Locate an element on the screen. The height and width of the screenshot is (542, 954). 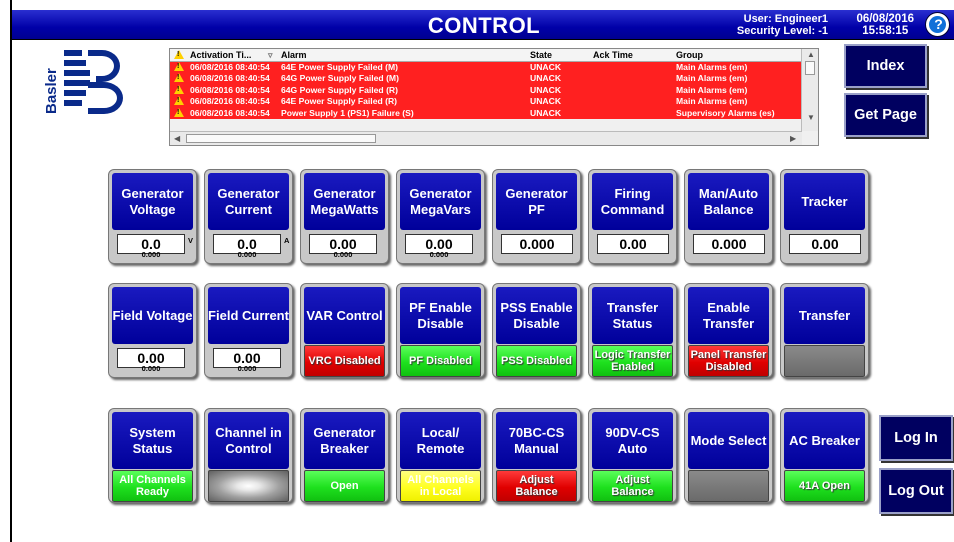
tile-title: AC Breaker is located at coordinates (824, 440).